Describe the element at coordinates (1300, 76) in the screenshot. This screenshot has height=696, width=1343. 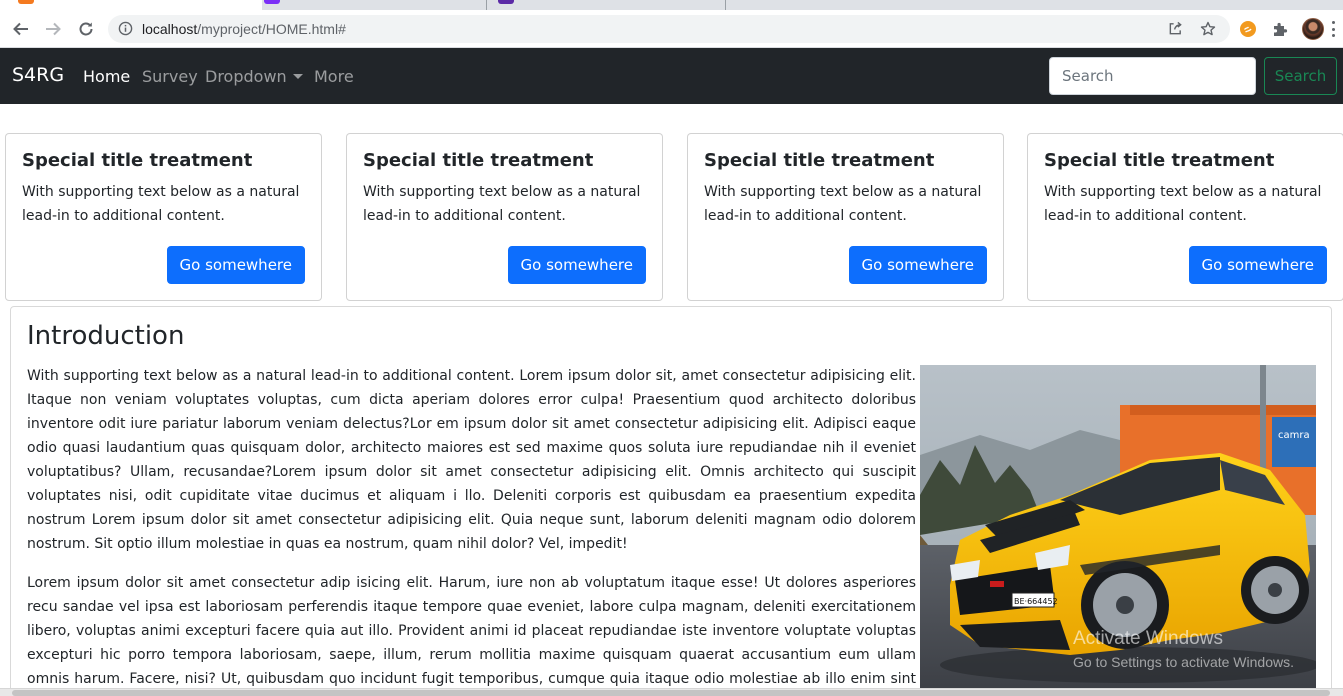
I see `search-button: Search` at that location.